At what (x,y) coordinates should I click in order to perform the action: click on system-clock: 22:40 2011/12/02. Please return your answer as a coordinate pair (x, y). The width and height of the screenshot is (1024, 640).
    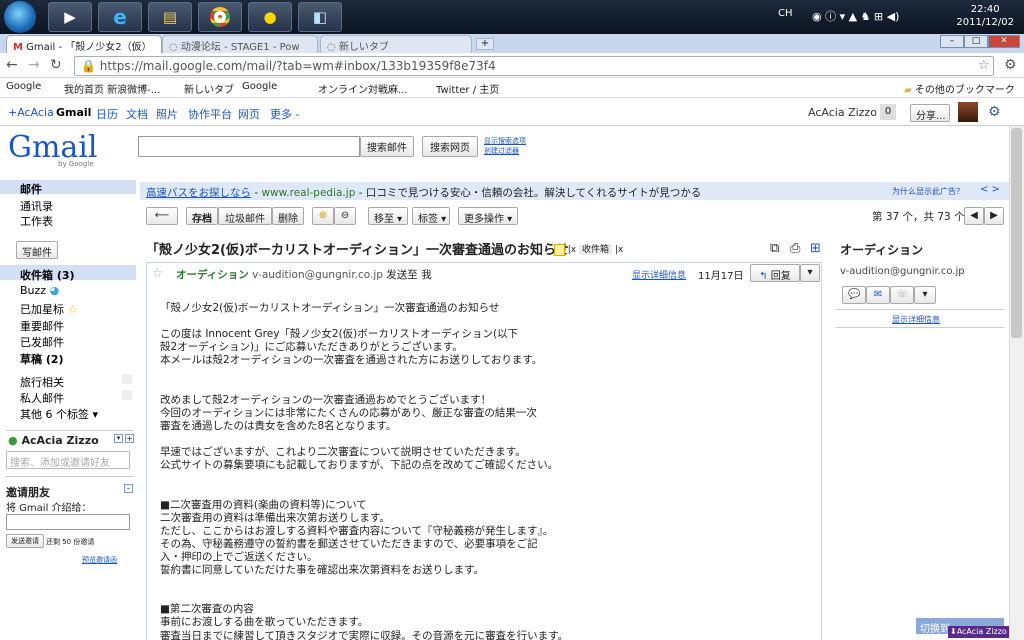
    Looking at the image, I should click on (985, 16).